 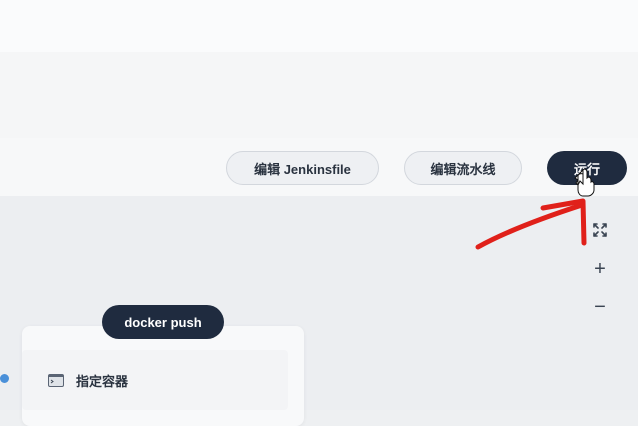 I want to click on stage-name: docker push, so click(x=163, y=322).